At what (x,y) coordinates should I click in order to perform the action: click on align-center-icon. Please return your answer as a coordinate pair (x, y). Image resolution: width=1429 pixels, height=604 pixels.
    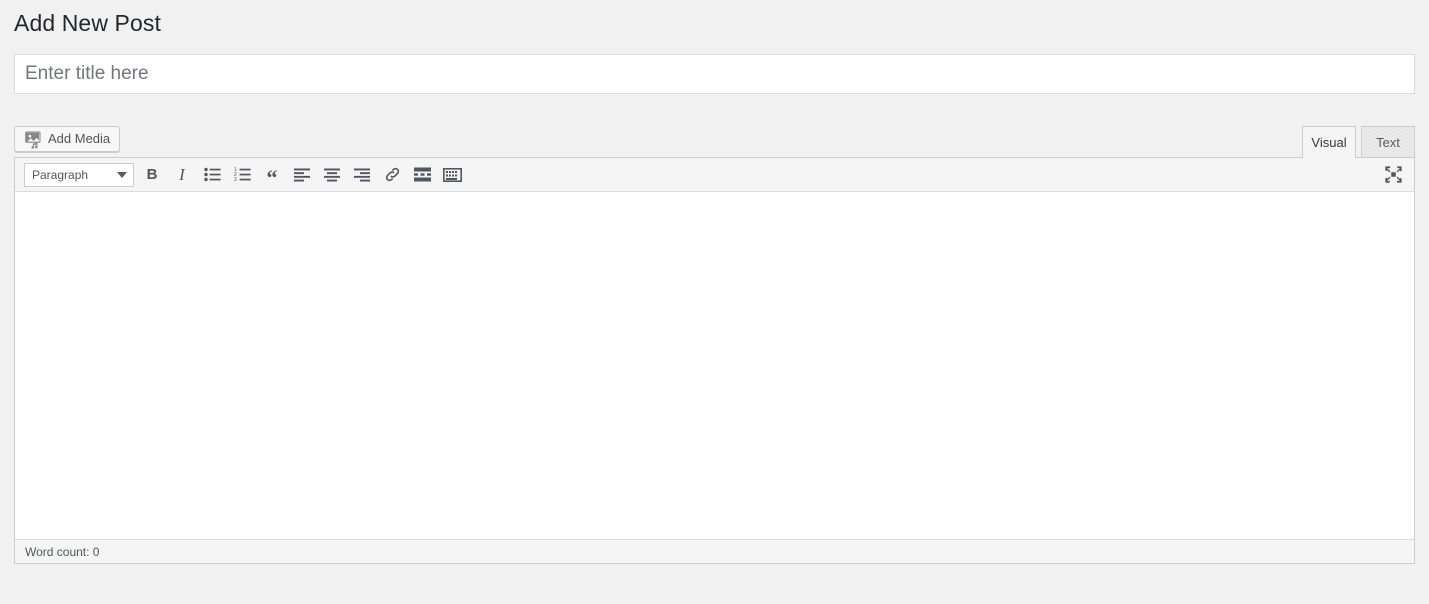
    Looking at the image, I should click on (332, 175).